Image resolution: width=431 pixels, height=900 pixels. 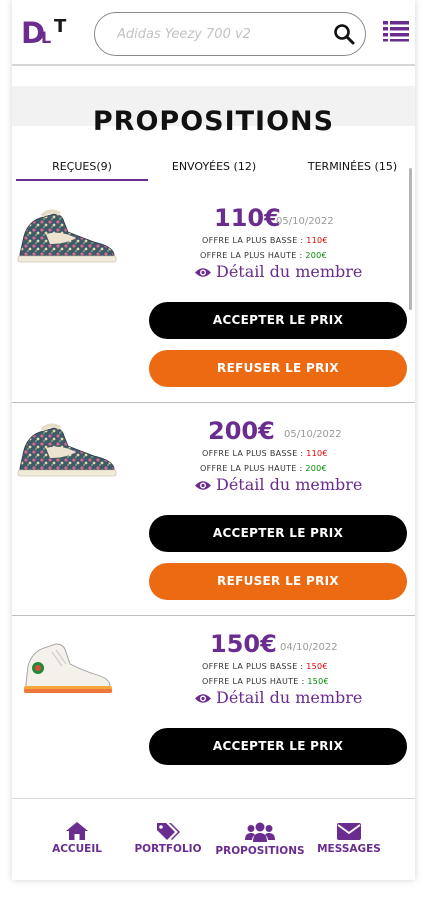 What do you see at coordinates (247, 218) in the screenshot?
I see `offer-price: 110€` at bounding box center [247, 218].